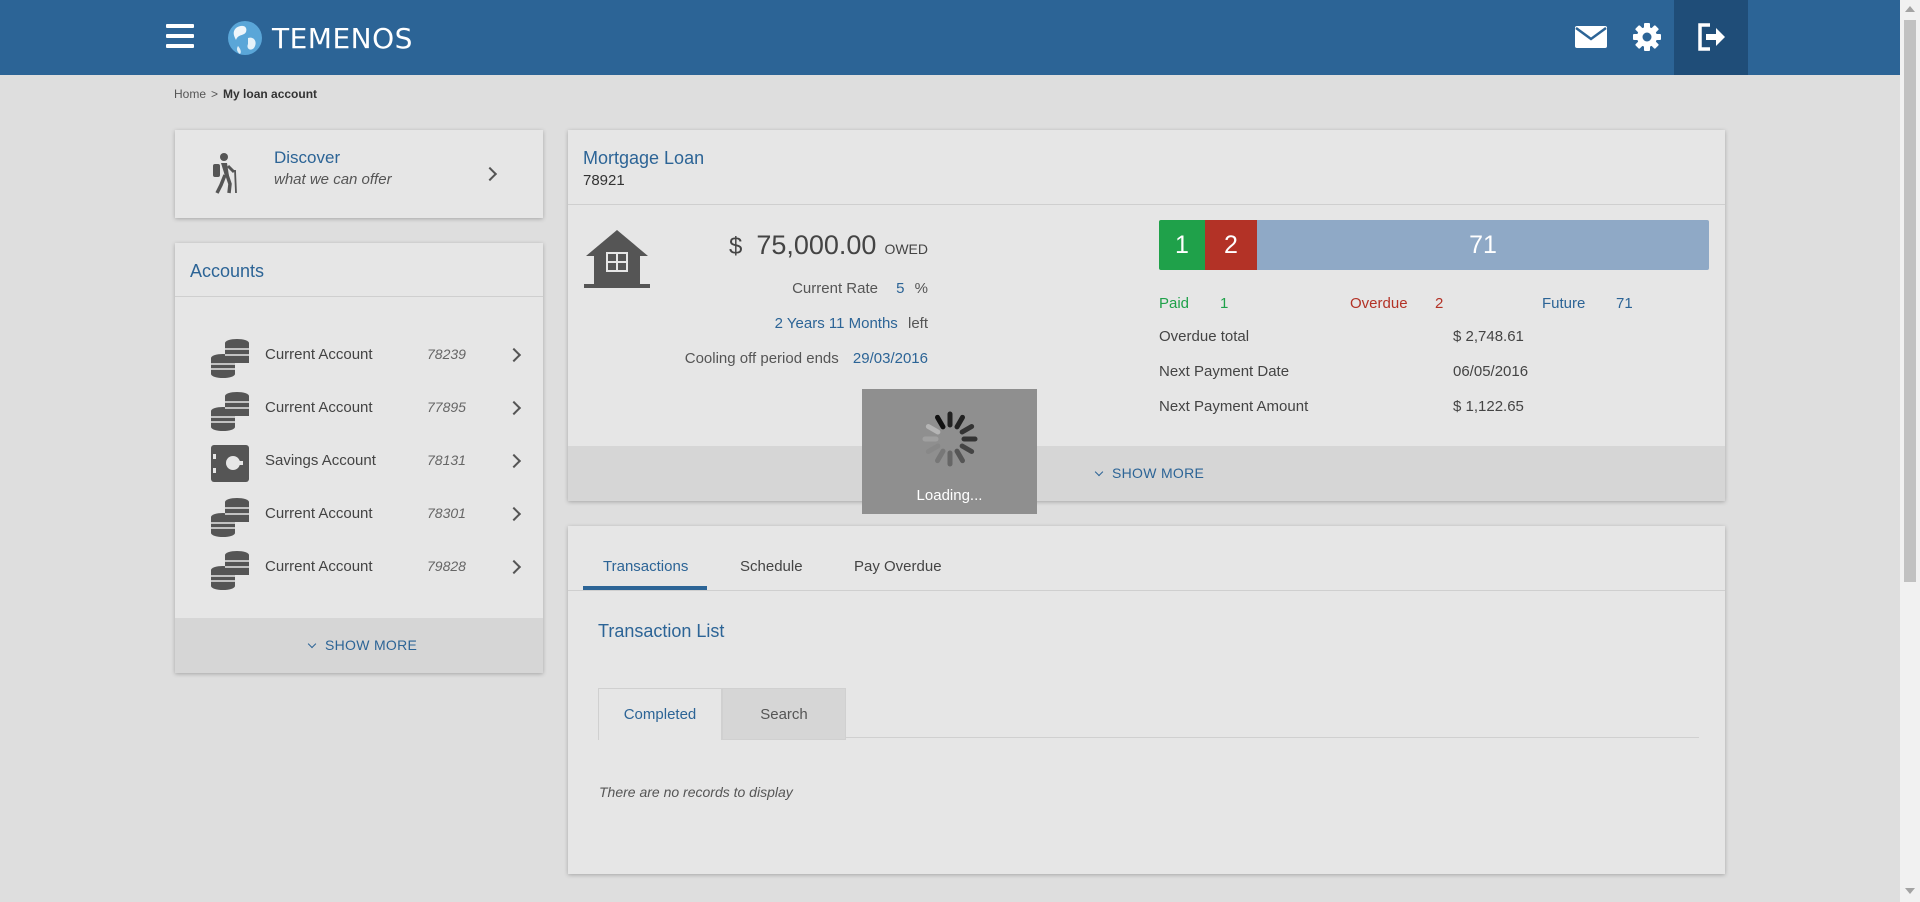 This screenshot has width=1920, height=902. Describe the element at coordinates (950, 37) in the screenshot. I see `top-header: TEMENOS` at that location.